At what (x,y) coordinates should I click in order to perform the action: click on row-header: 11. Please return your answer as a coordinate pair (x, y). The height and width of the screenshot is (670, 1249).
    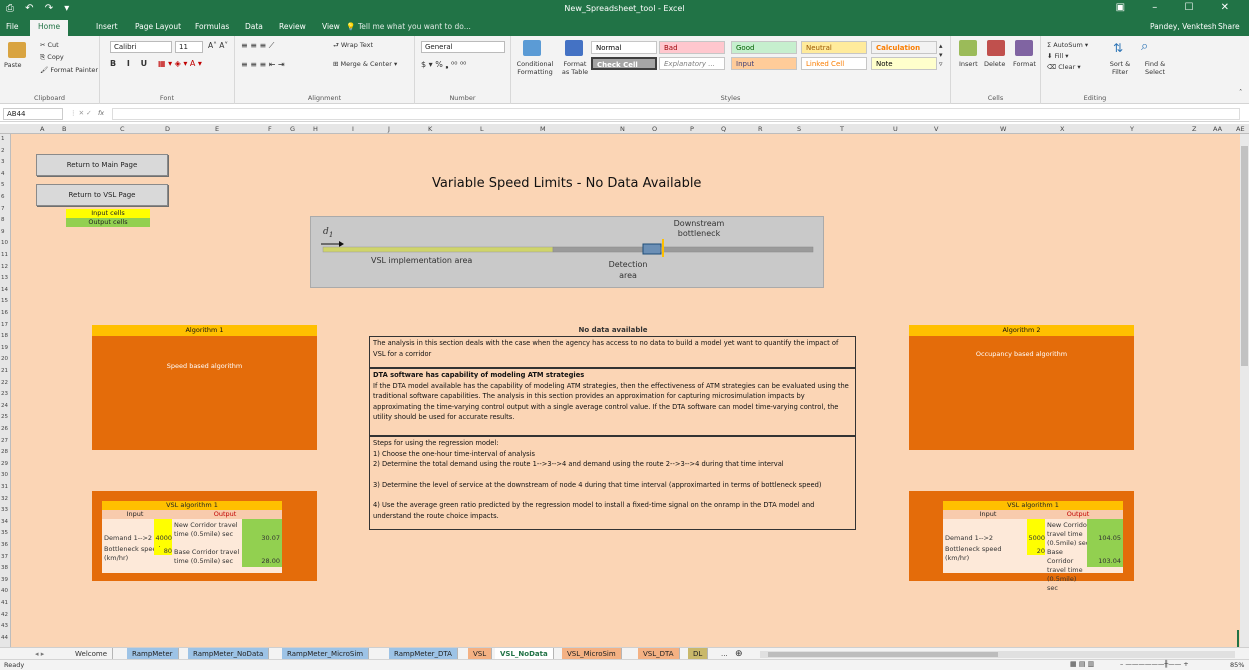
    Looking at the image, I should click on (4, 255).